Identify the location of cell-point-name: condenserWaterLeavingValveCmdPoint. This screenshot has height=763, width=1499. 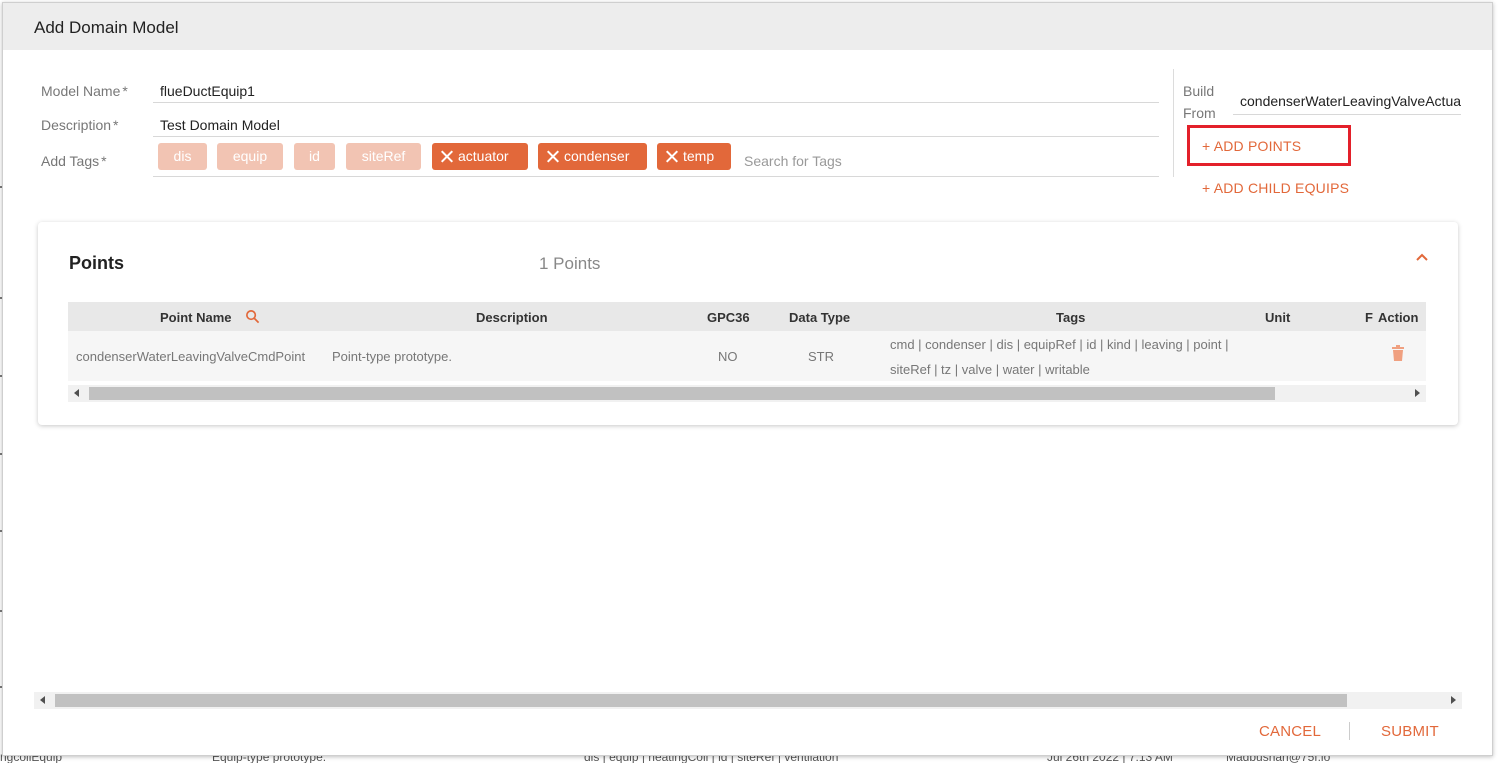
(191, 356).